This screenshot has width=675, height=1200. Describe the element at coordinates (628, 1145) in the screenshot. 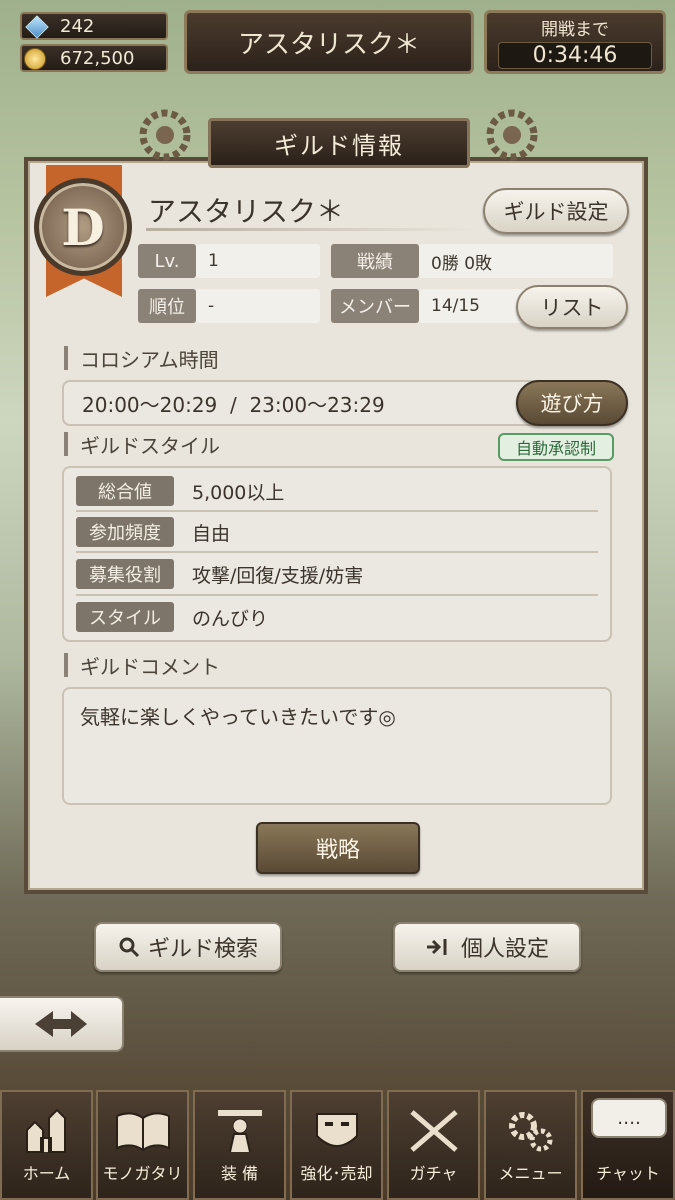

I see `nav-chat: …. チャット` at that location.